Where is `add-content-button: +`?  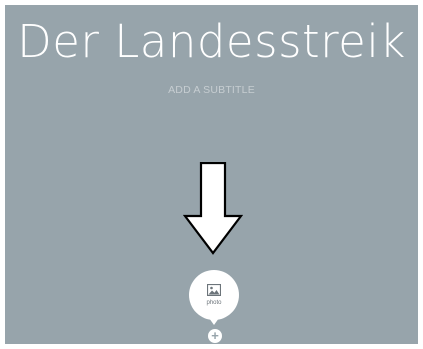 add-content-button: + is located at coordinates (215, 336).